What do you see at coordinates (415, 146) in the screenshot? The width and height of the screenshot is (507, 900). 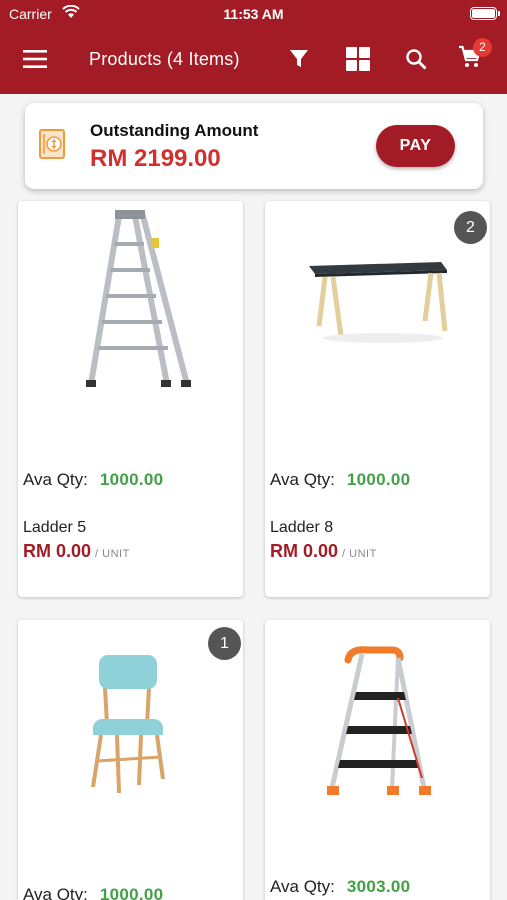 I see `pay-button: PAY` at bounding box center [415, 146].